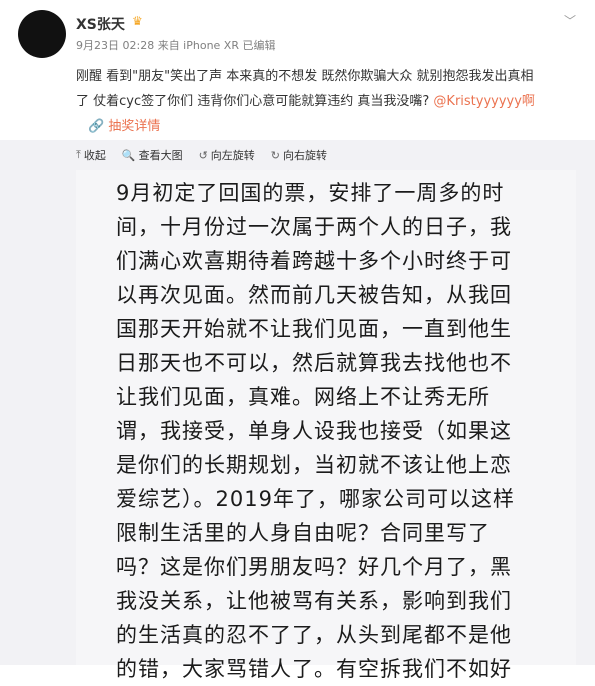 The image size is (595, 686). What do you see at coordinates (314, 567) in the screenshot?
I see `image-text-line: 吗？这是你们男朋友吗？好几个月了，黑` at bounding box center [314, 567].